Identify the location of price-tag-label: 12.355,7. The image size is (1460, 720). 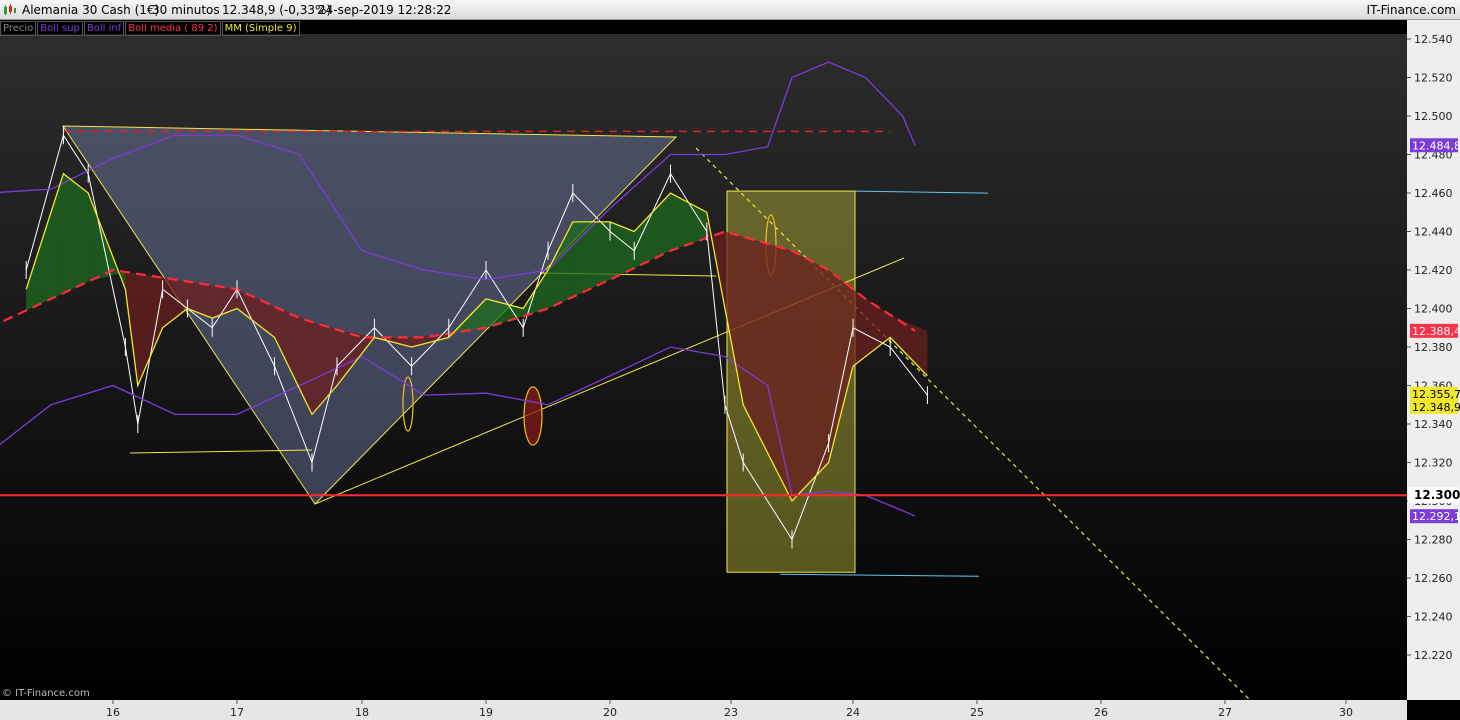
(1436, 394).